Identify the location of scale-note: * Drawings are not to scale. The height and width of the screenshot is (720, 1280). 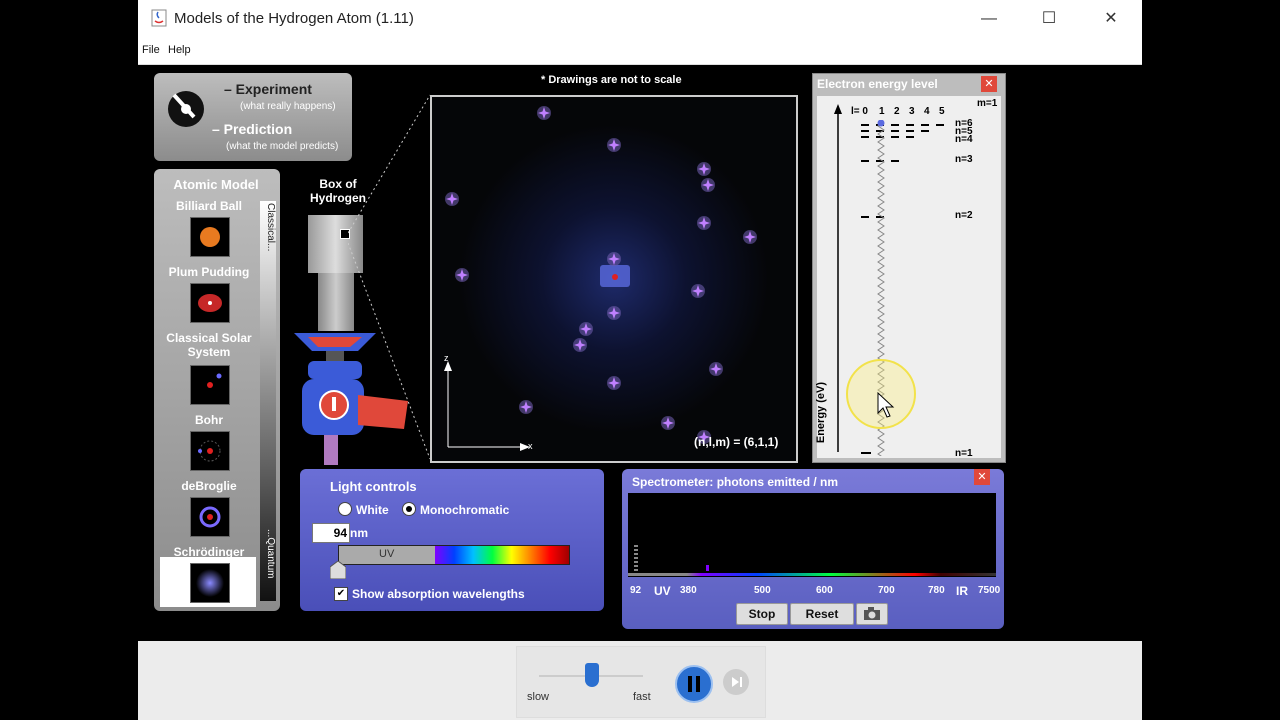
(611, 80).